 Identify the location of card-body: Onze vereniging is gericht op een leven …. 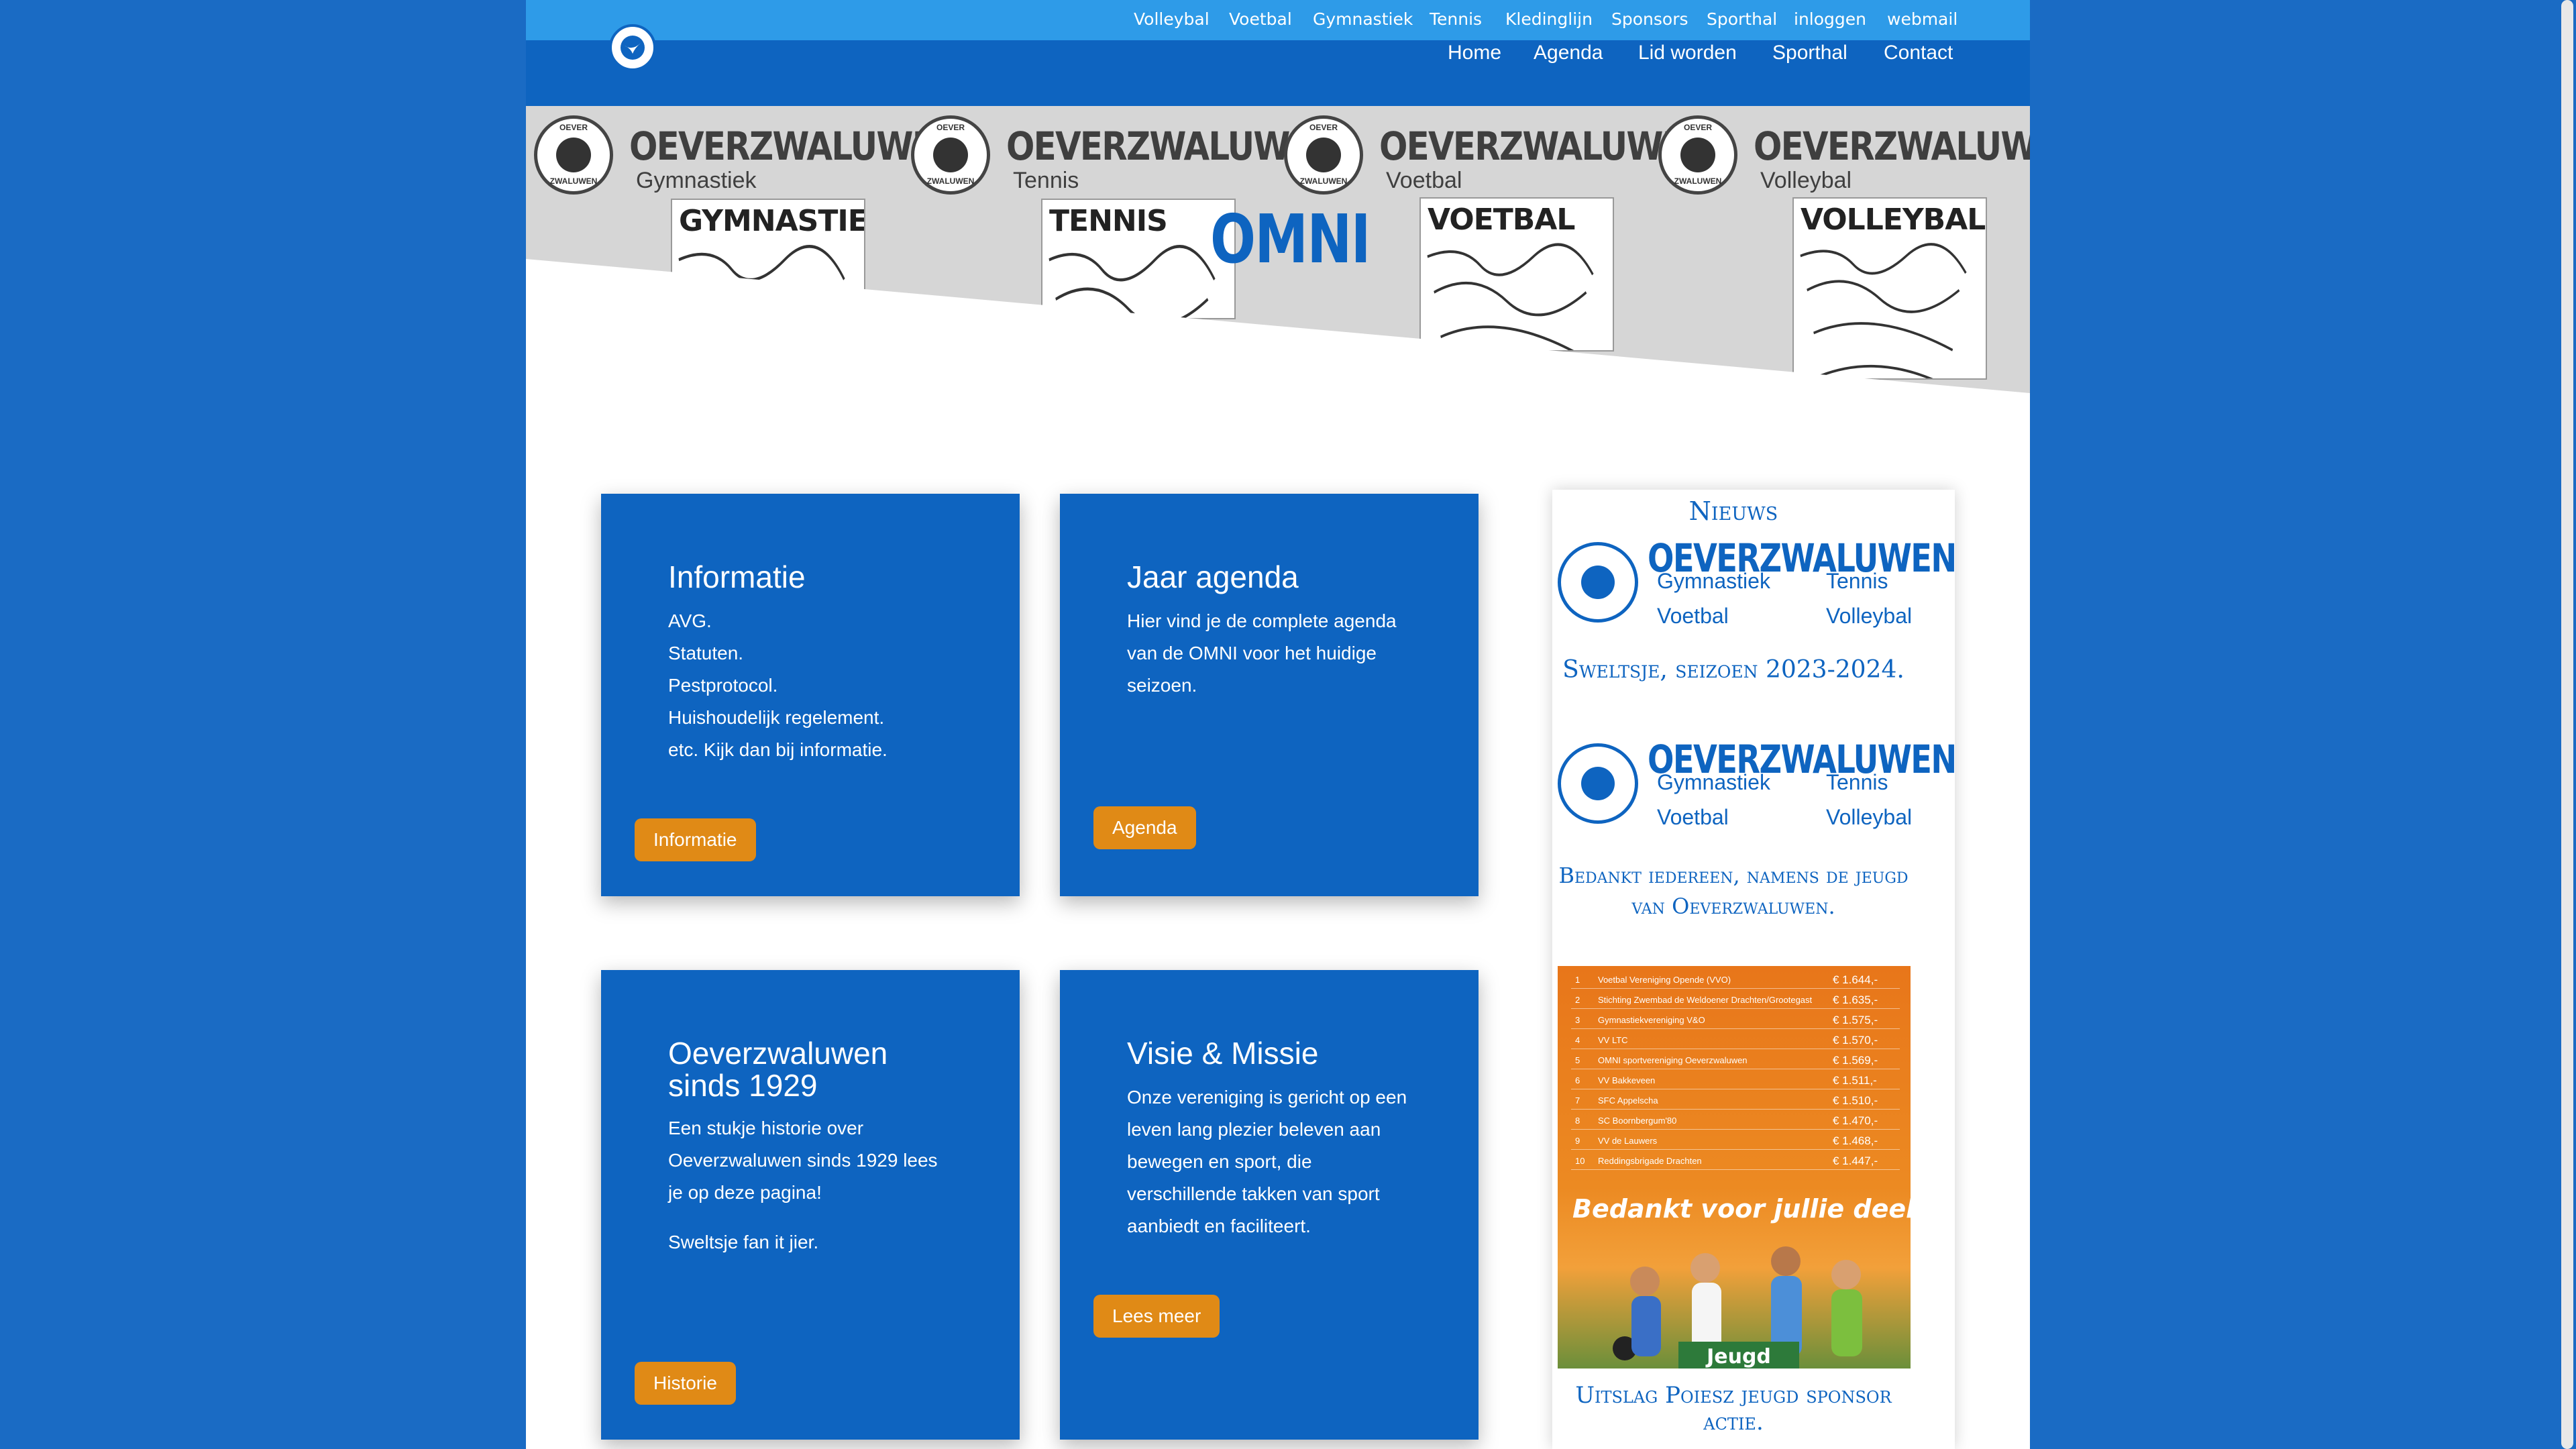
(1267, 1161).